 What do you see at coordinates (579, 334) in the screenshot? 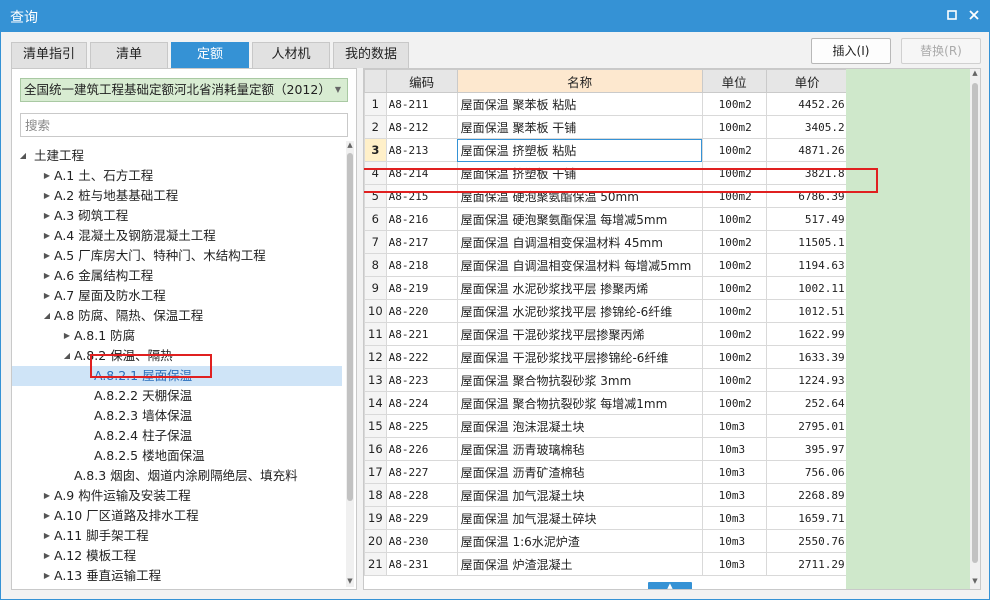
I see `cell-name: 屋面保温 干混砂浆找平层掺聚丙烯` at bounding box center [579, 334].